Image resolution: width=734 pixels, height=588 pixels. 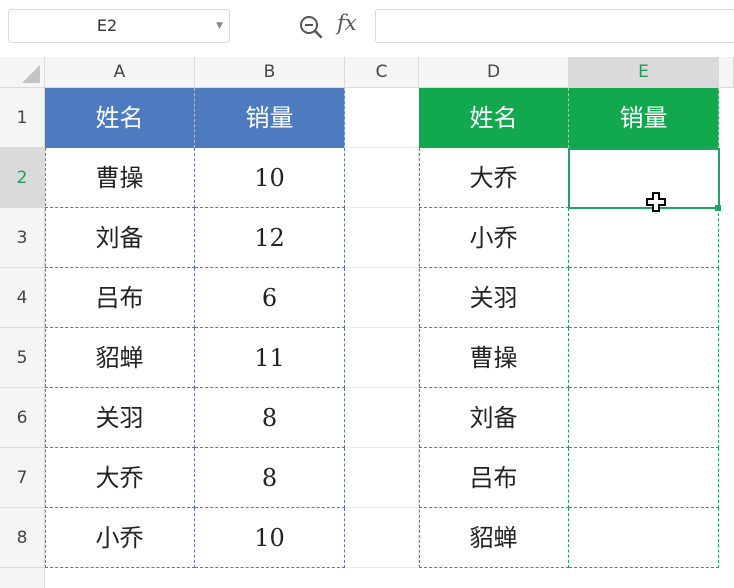 What do you see at coordinates (22, 538) in the screenshot?
I see `row-header-8: 8` at bounding box center [22, 538].